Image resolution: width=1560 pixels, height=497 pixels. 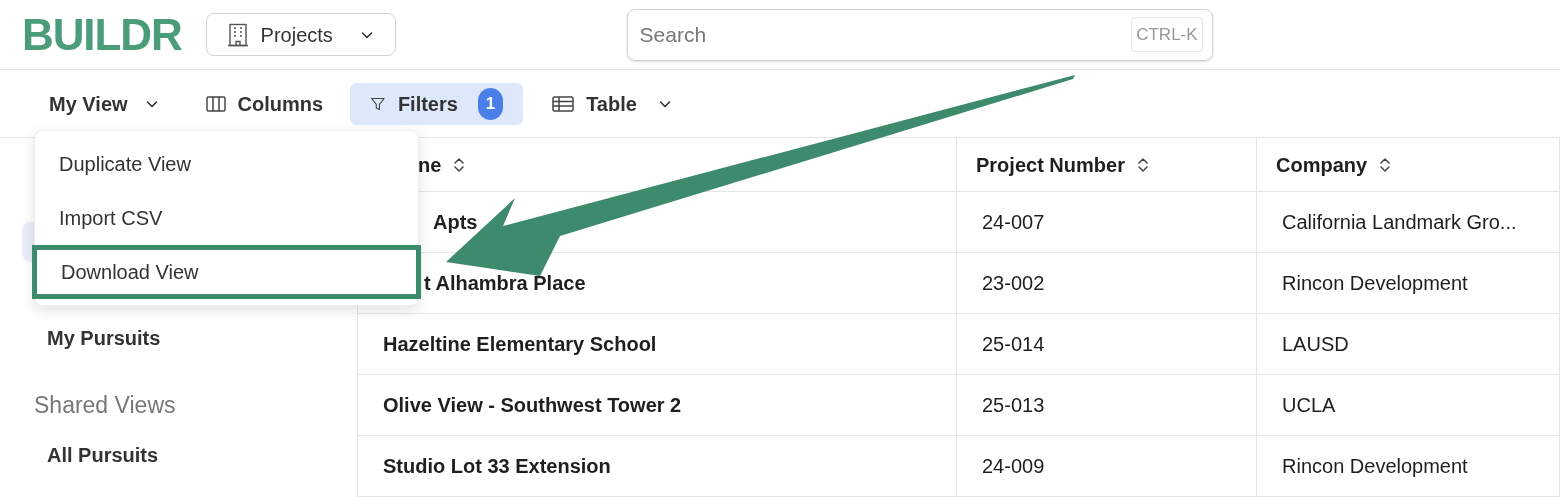 What do you see at coordinates (505, 283) in the screenshot?
I see `table-cell-text: t Alhambra Place` at bounding box center [505, 283].